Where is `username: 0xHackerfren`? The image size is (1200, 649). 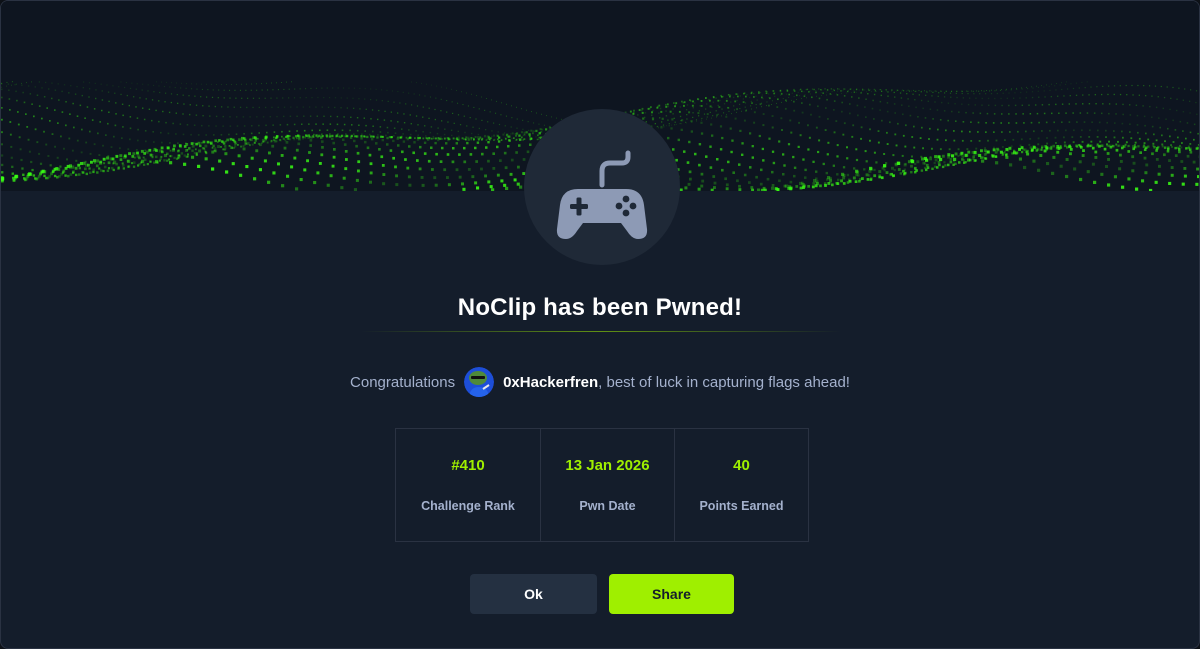
username: 0xHackerfren is located at coordinates (550, 382).